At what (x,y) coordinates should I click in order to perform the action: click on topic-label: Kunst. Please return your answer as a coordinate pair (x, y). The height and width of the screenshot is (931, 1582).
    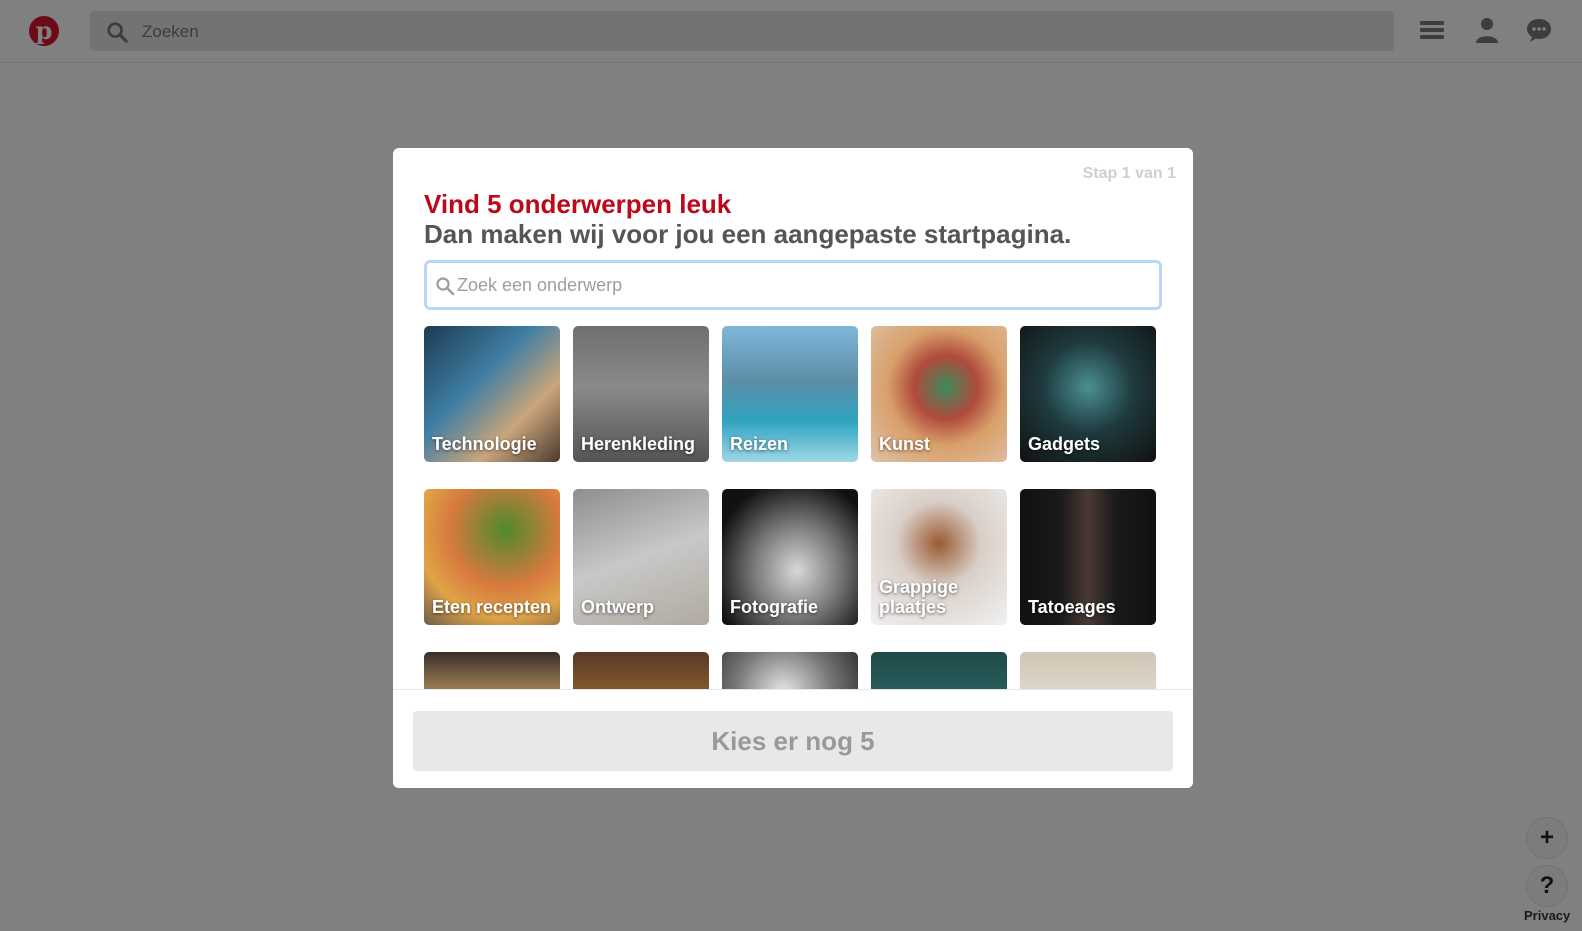
    Looking at the image, I should click on (904, 444).